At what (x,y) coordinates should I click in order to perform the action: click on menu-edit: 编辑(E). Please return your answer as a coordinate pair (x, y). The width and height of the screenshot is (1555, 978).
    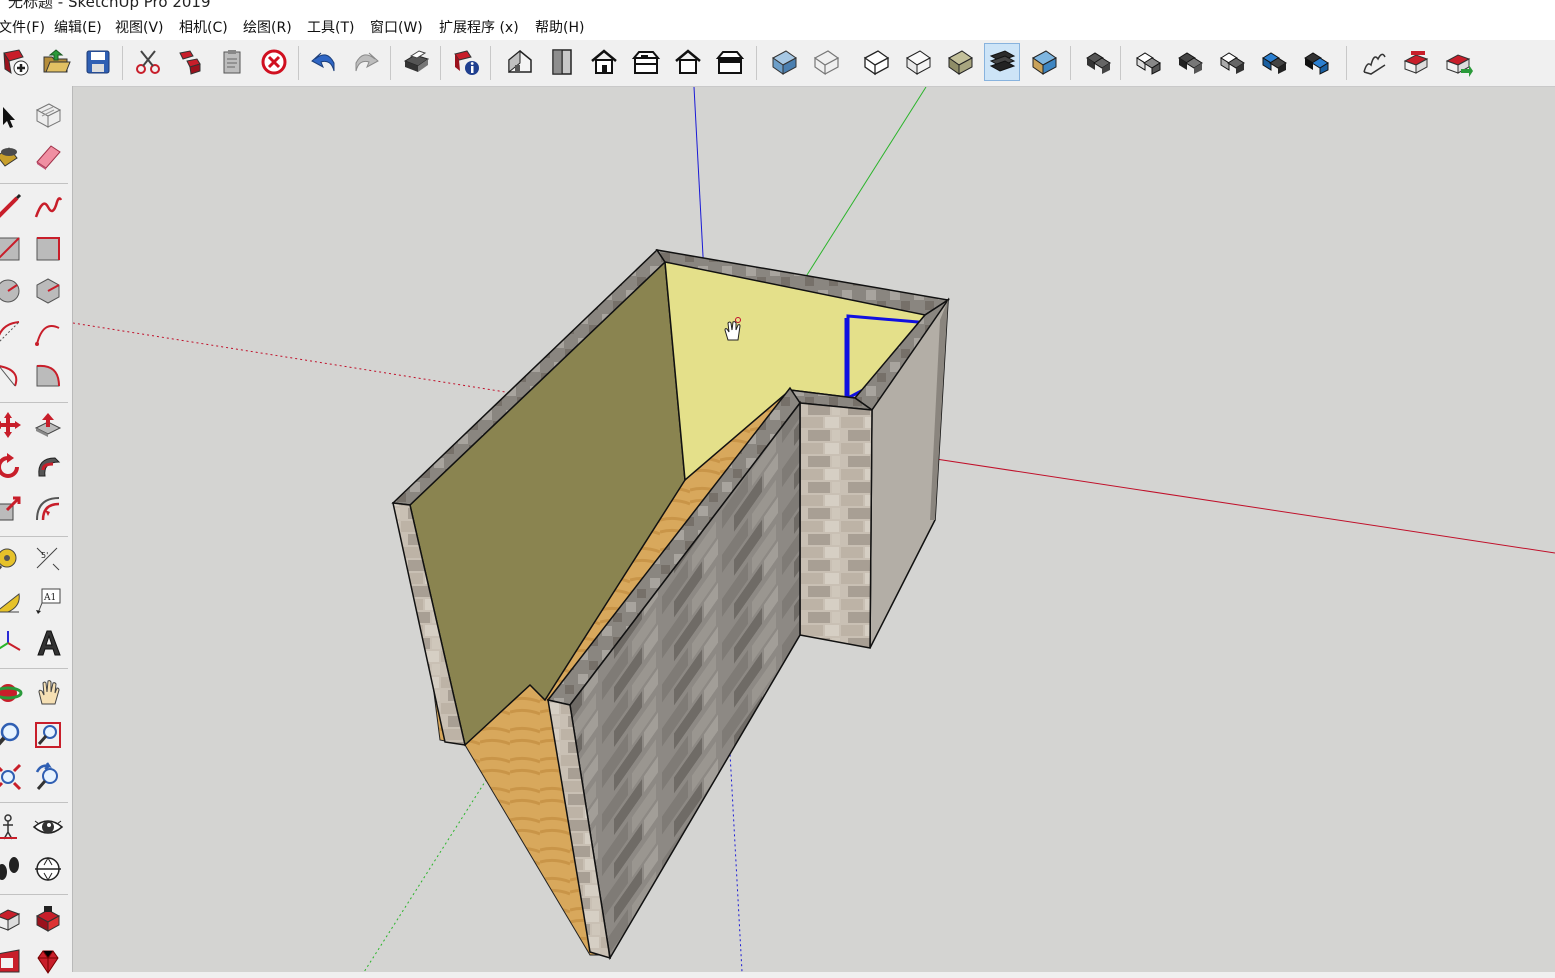
    Looking at the image, I should click on (78, 27).